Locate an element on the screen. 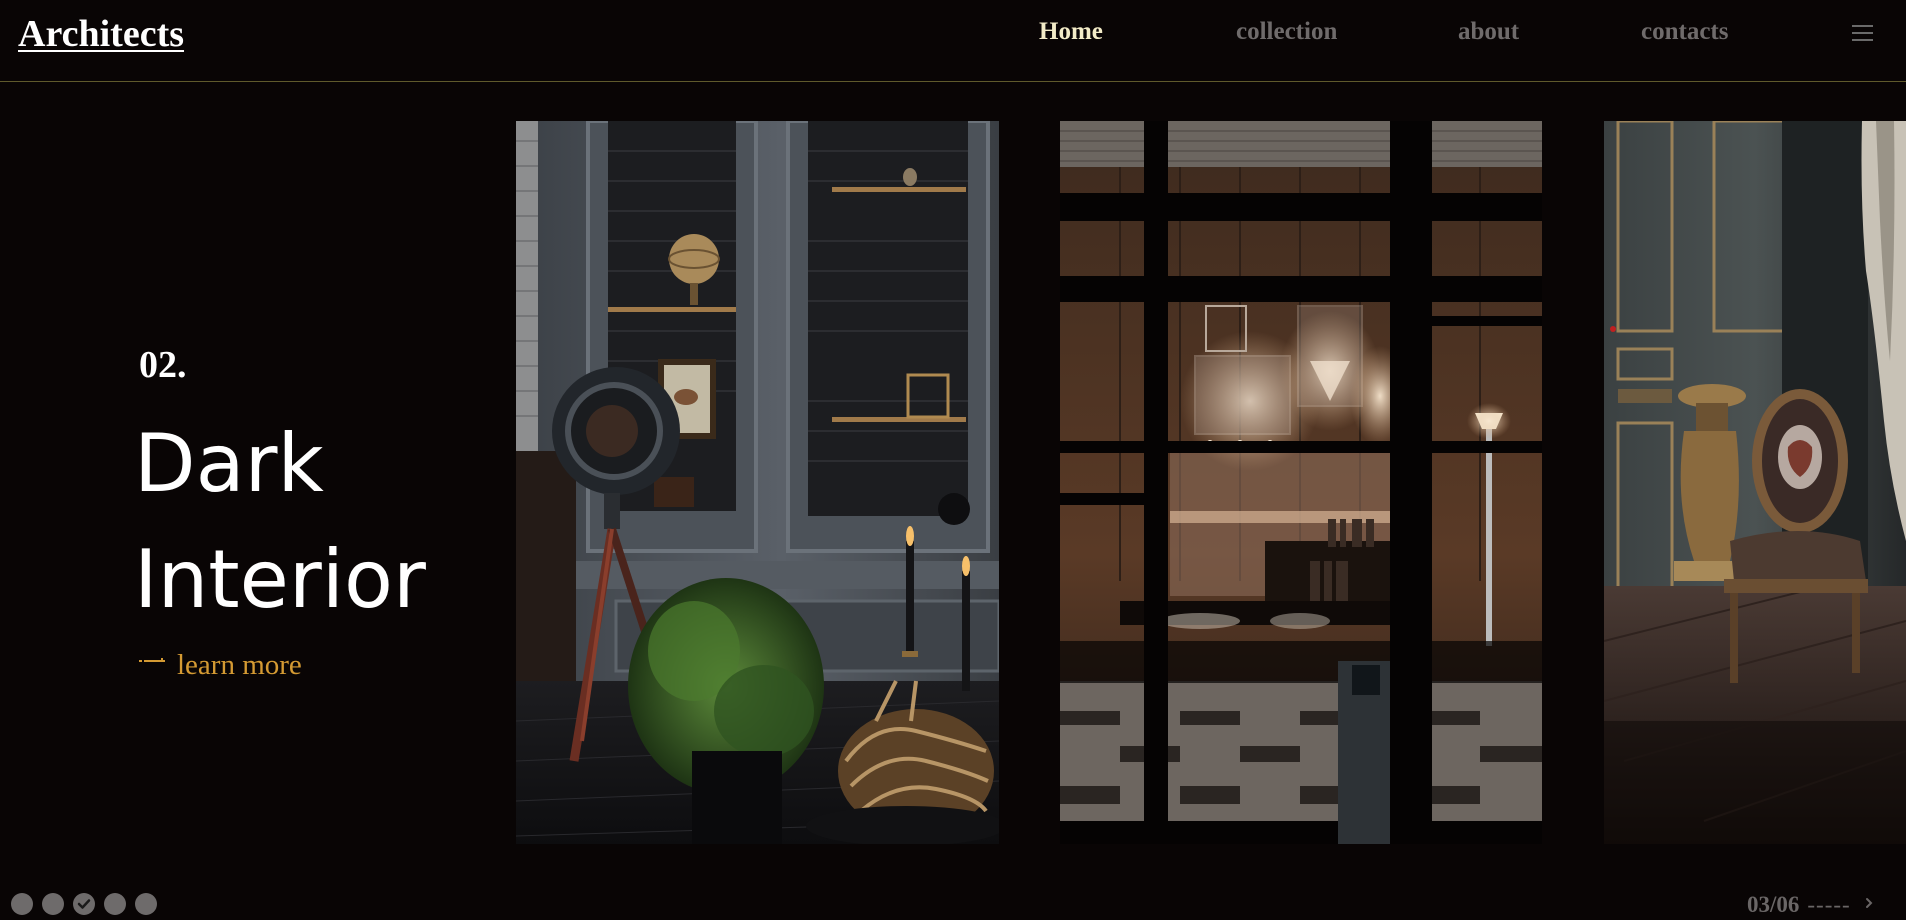 This screenshot has height=920, width=1906. nav-collection: collection is located at coordinates (1286, 32).